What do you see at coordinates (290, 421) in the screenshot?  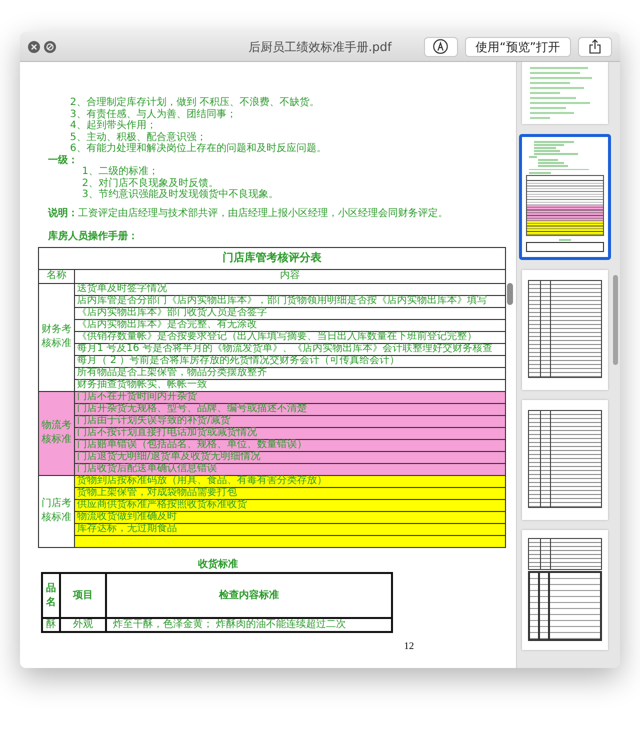 I see `table-cell: 门店由于计划失误导致的补货/减货` at bounding box center [290, 421].